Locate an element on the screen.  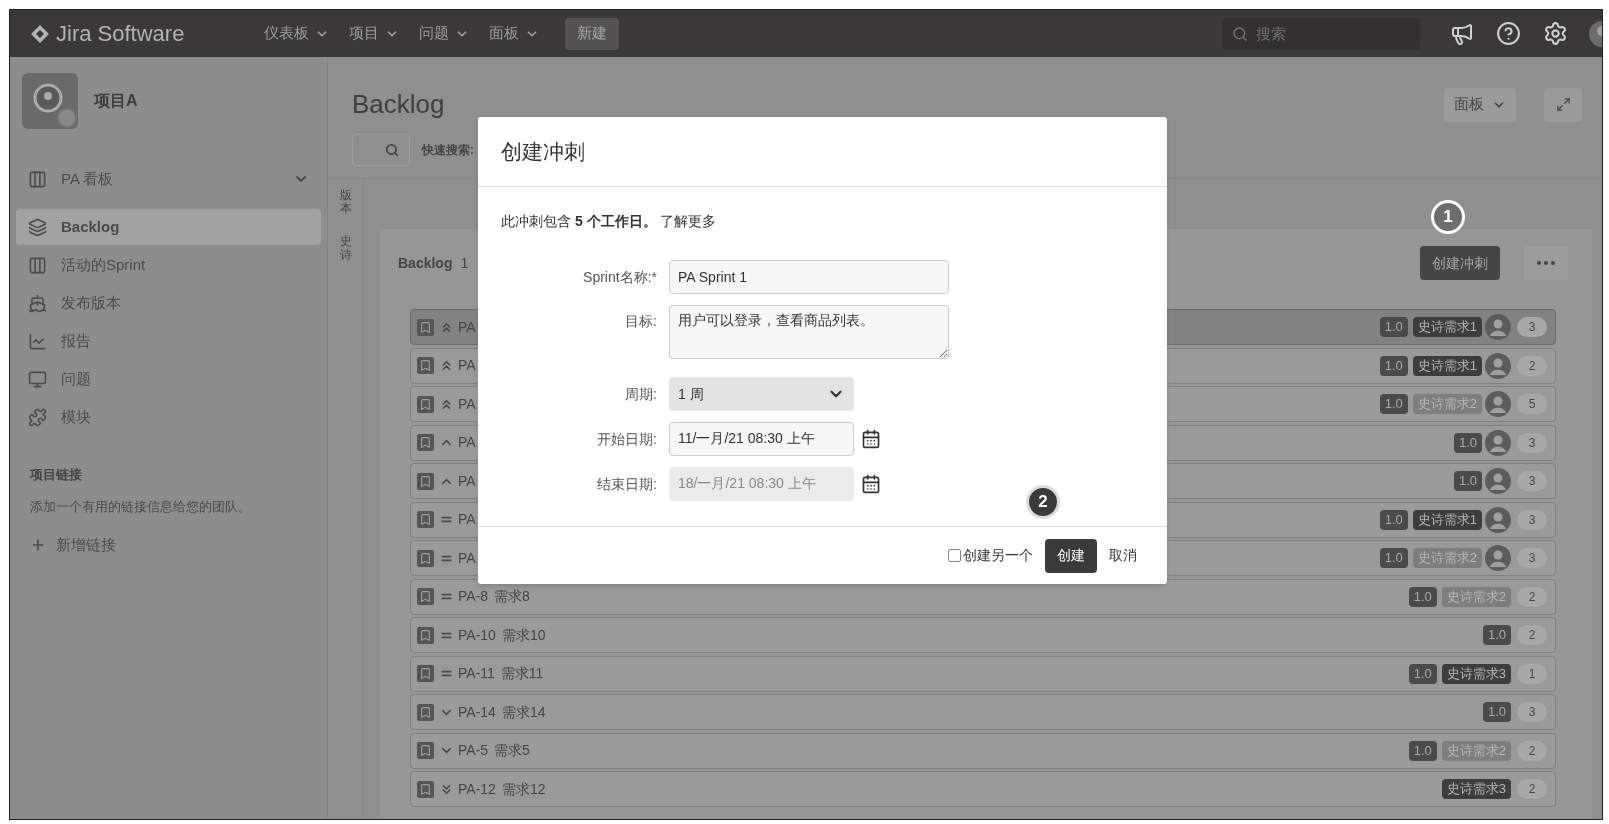
issue-key: PA-12 is located at coordinates (477, 789).